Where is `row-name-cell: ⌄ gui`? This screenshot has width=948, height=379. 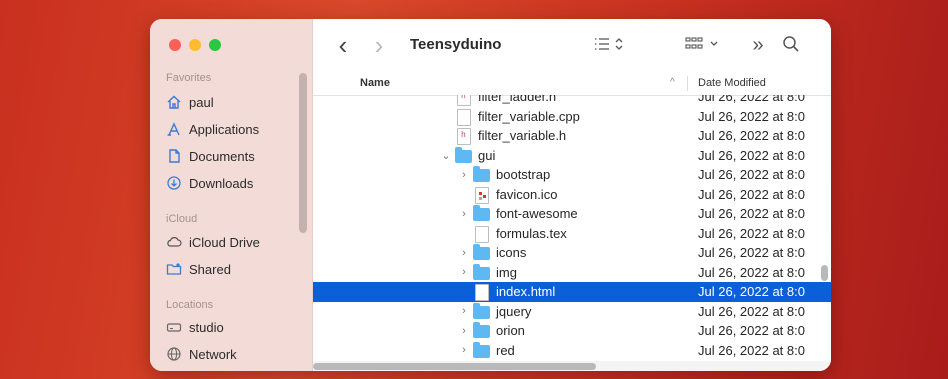 row-name-cell: ⌄ gui is located at coordinates (467, 156).